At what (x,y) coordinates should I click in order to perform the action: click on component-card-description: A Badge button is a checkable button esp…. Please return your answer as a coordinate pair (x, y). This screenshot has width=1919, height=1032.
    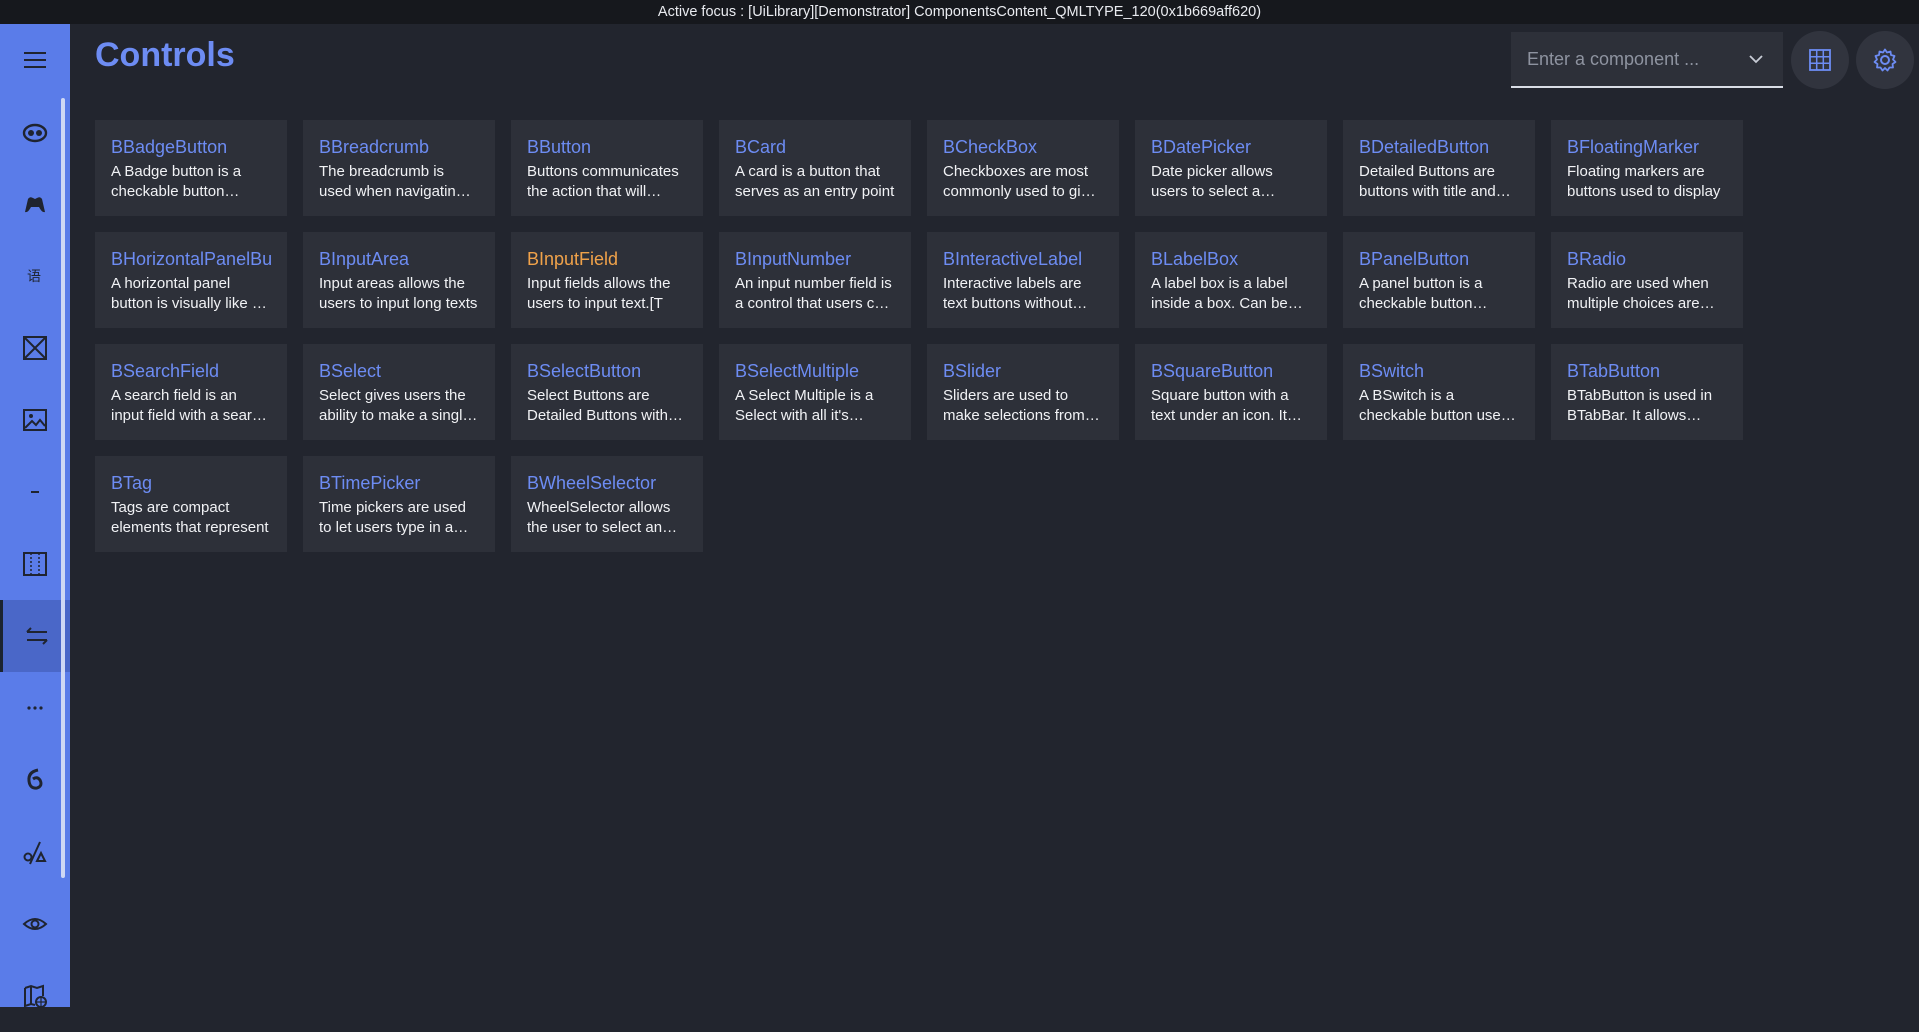
    Looking at the image, I should click on (176, 181).